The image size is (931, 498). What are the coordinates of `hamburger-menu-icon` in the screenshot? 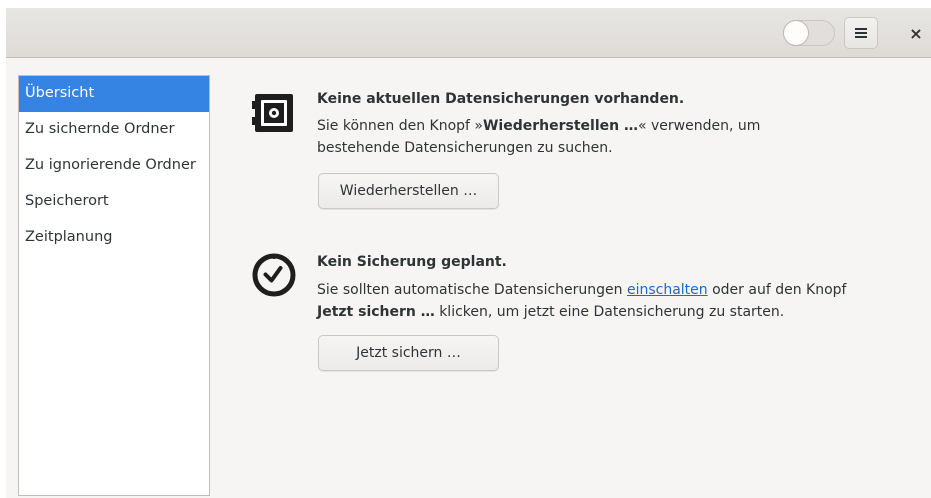 It's located at (861, 33).